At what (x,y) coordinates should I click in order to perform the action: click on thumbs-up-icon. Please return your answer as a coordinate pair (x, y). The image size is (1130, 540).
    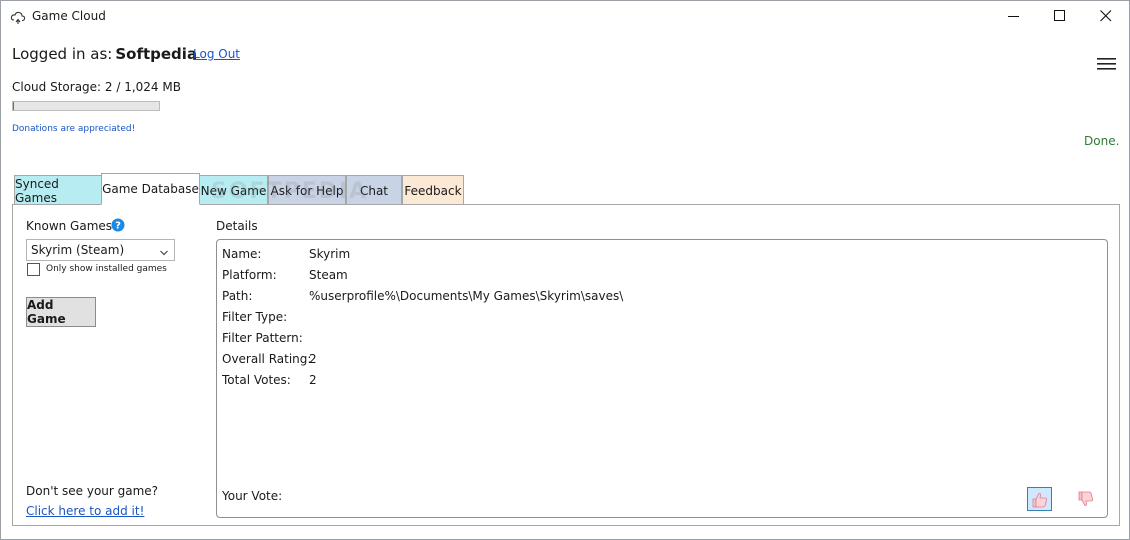
    Looking at the image, I should click on (1040, 500).